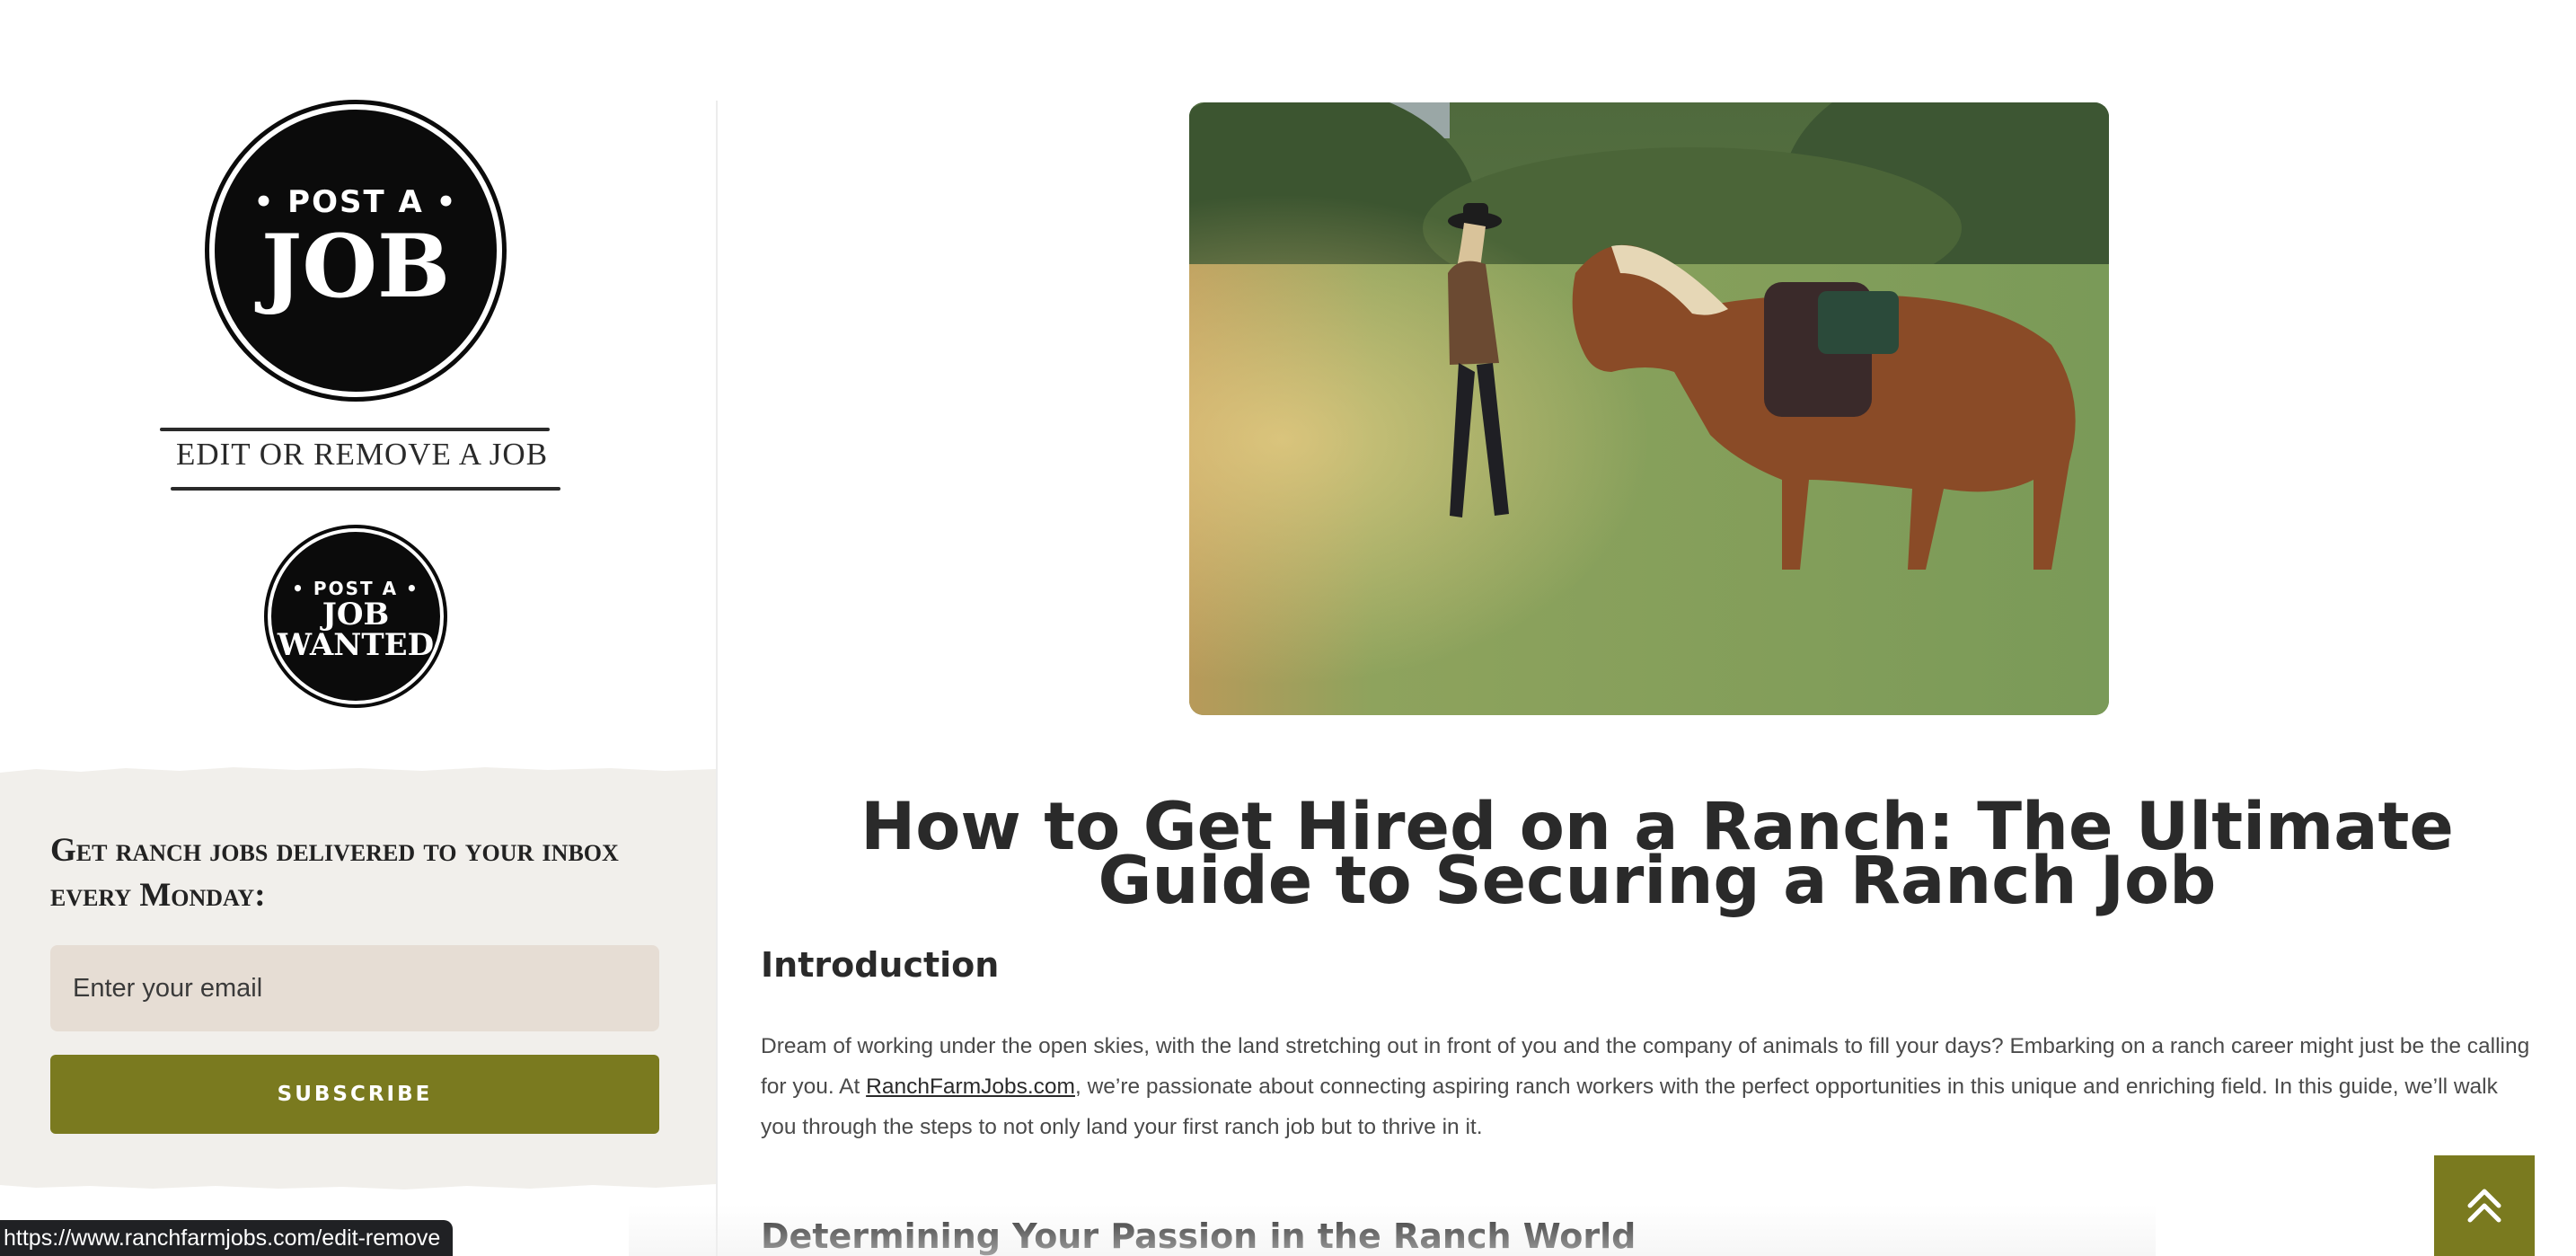 The height and width of the screenshot is (1256, 2576). Describe the element at coordinates (880, 965) in the screenshot. I see `intro-heading: Introduction` at that location.